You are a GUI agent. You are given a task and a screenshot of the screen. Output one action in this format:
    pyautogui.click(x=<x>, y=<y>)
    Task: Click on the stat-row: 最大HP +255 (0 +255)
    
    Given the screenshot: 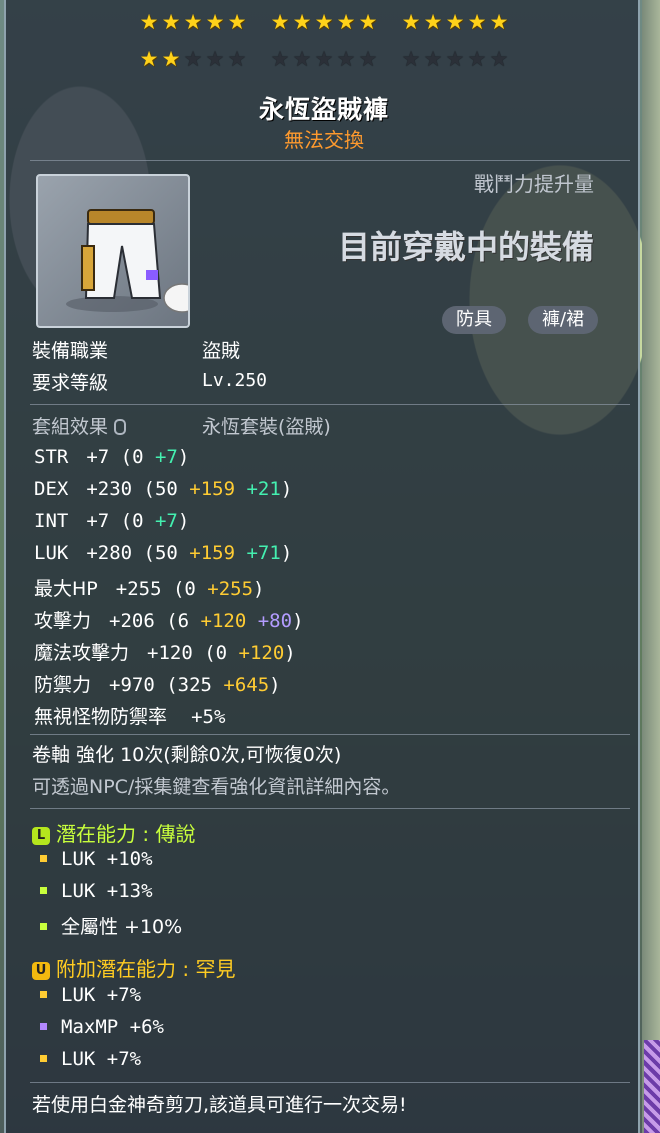 What is the action you would take?
    pyautogui.click(x=149, y=587)
    